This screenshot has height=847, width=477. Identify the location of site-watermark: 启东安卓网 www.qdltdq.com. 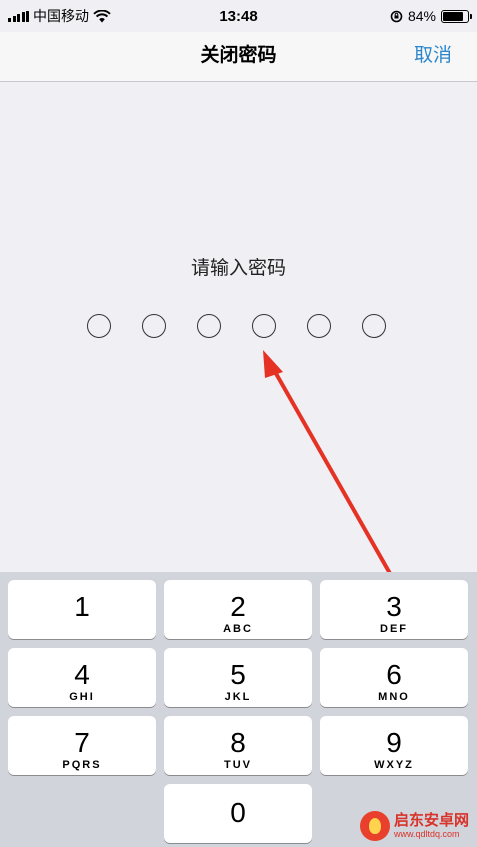
(414, 826).